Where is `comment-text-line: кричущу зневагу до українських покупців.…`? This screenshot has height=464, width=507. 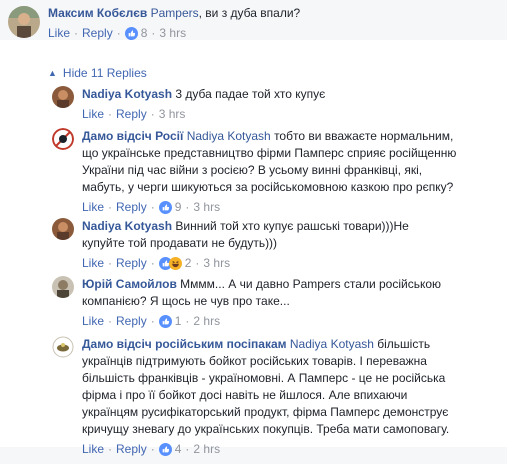
comment-text-line: кричущу зневагу до українських покупців.… is located at coordinates (266, 429).